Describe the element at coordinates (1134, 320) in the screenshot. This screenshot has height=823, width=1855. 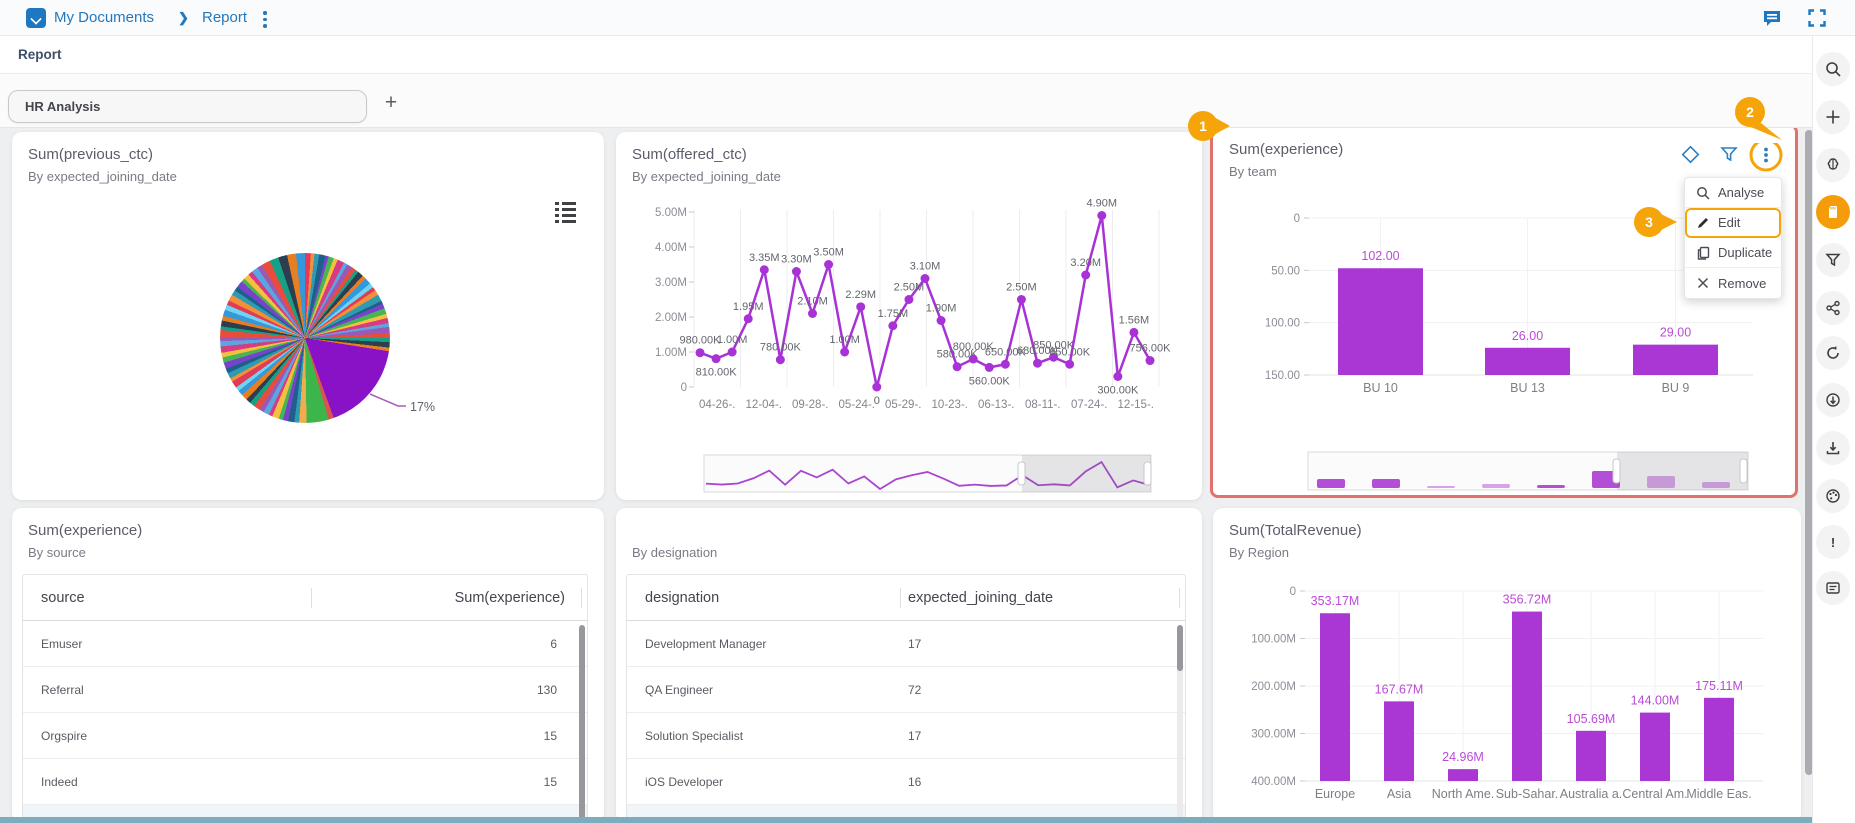
I see `data-label: 1.56M` at that location.